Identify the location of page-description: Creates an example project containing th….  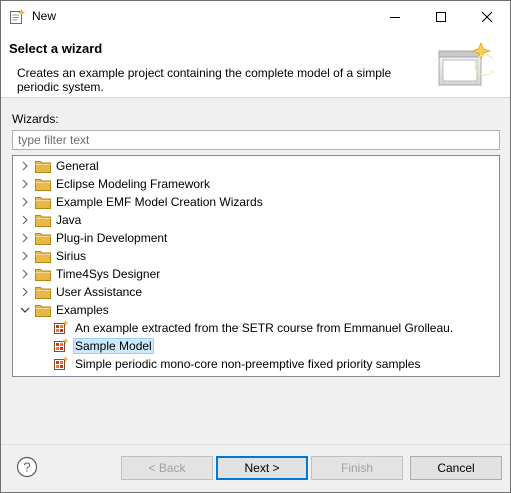
(204, 80).